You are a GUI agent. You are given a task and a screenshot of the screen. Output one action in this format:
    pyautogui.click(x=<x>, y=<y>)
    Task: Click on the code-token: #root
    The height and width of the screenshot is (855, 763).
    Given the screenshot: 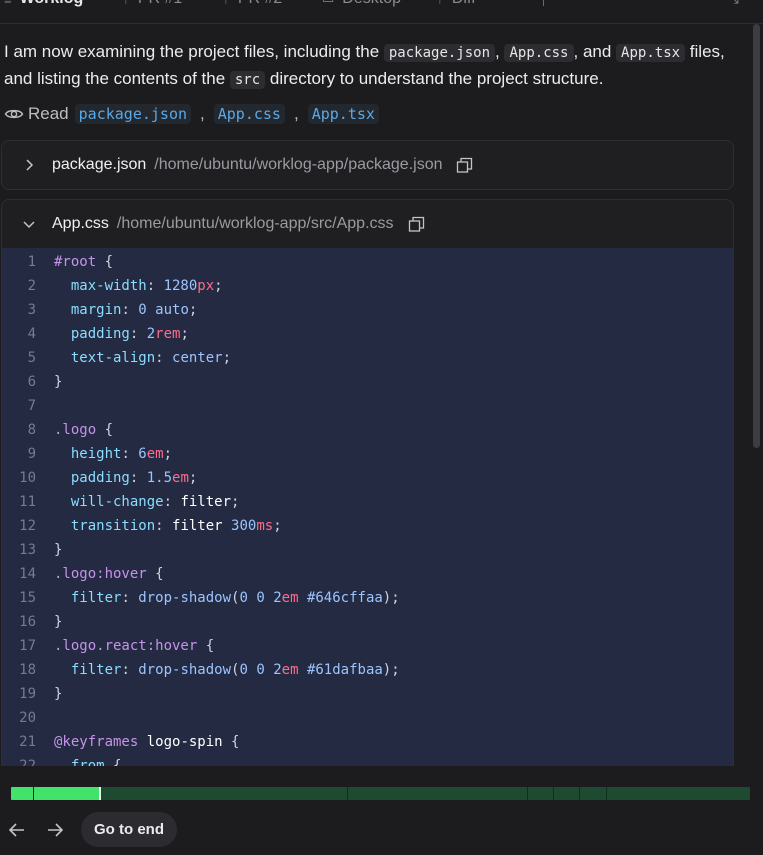 What is the action you would take?
    pyautogui.click(x=75, y=262)
    